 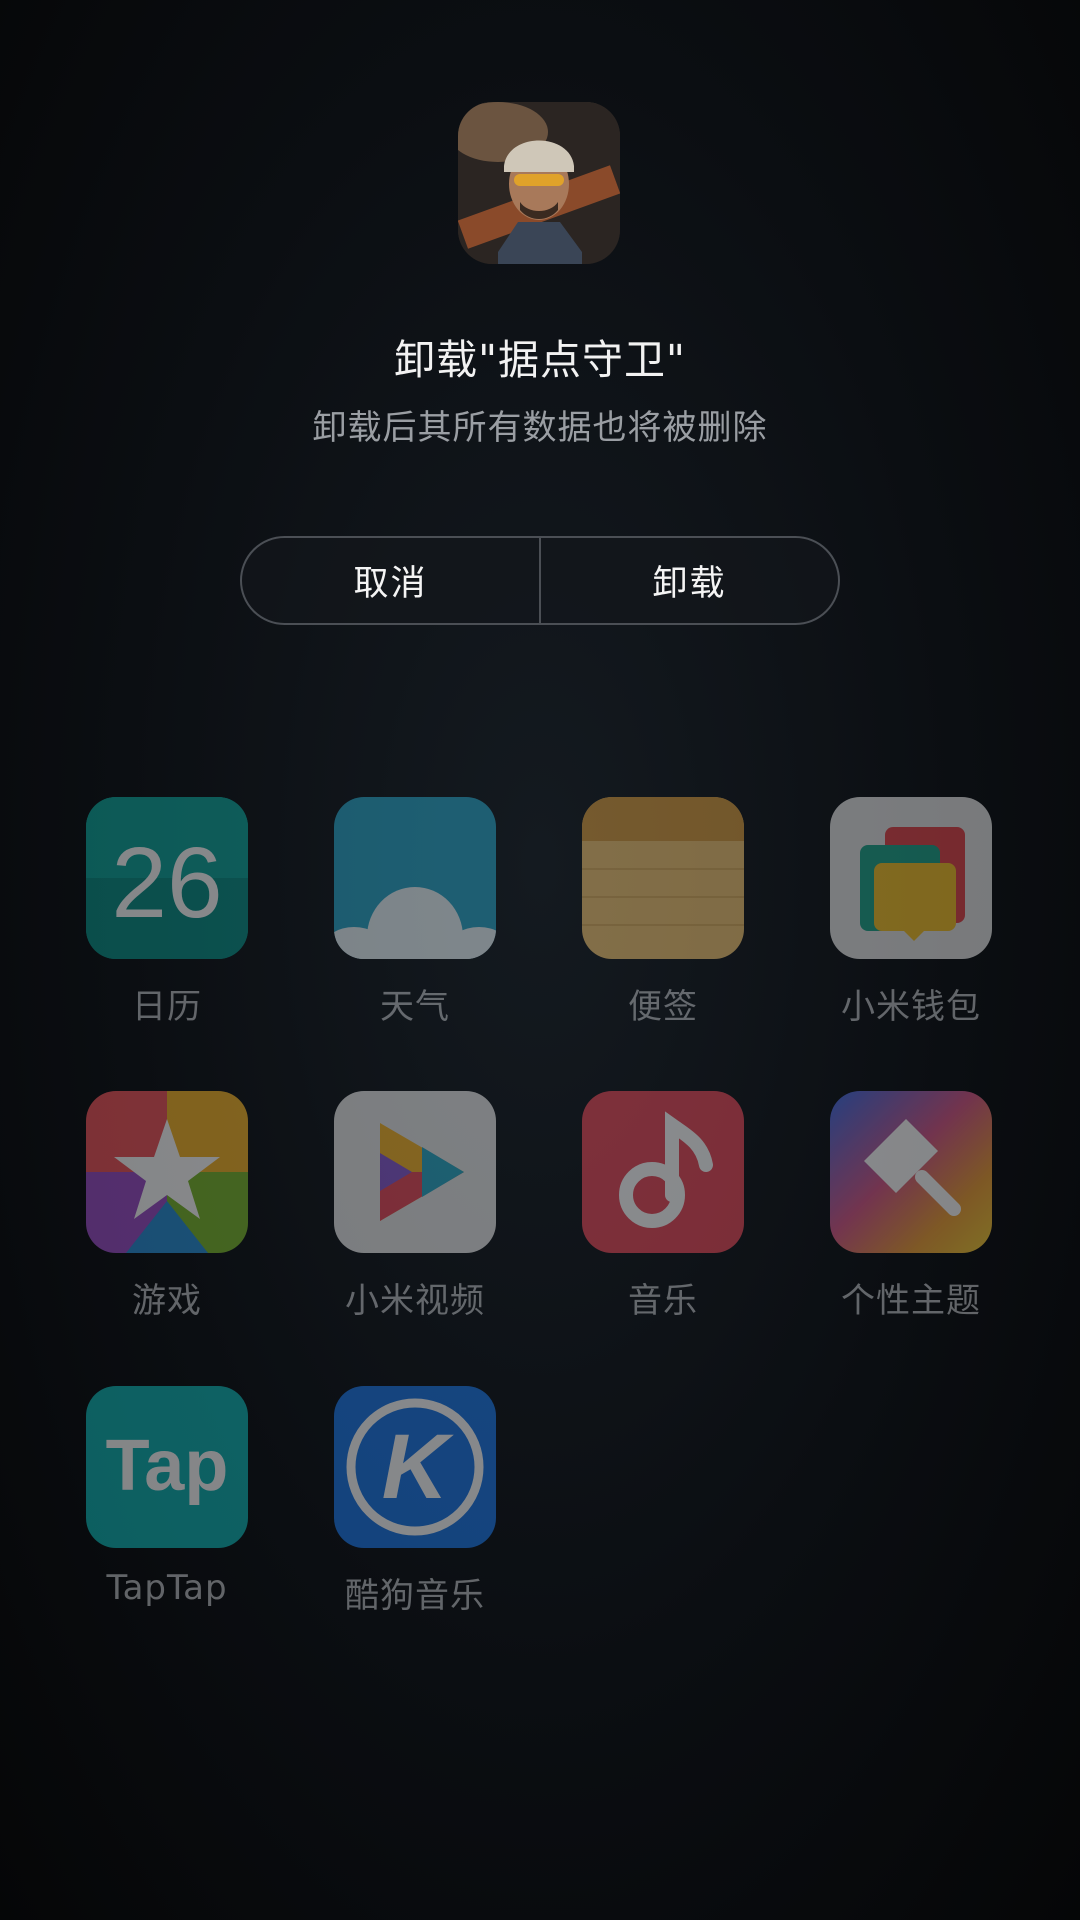 What do you see at coordinates (415, 1301) in the screenshot?
I see `app-label: 小米视频` at bounding box center [415, 1301].